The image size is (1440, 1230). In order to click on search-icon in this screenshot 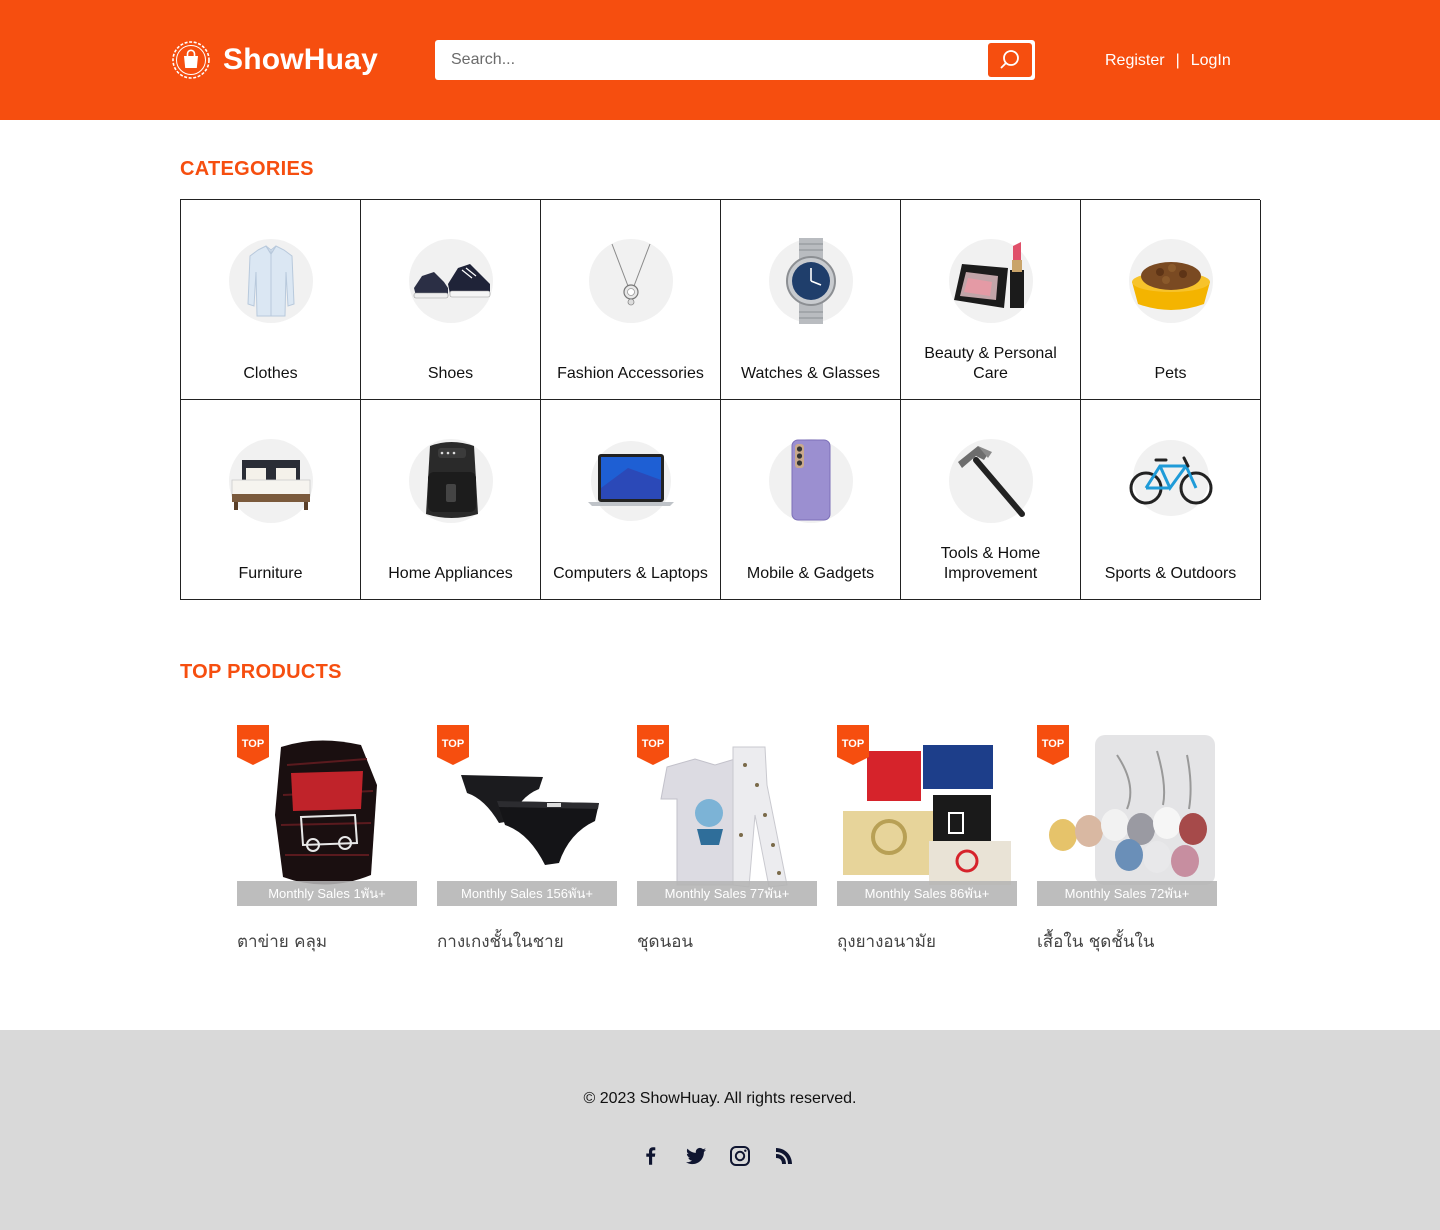, I will do `click(1009, 59)`.